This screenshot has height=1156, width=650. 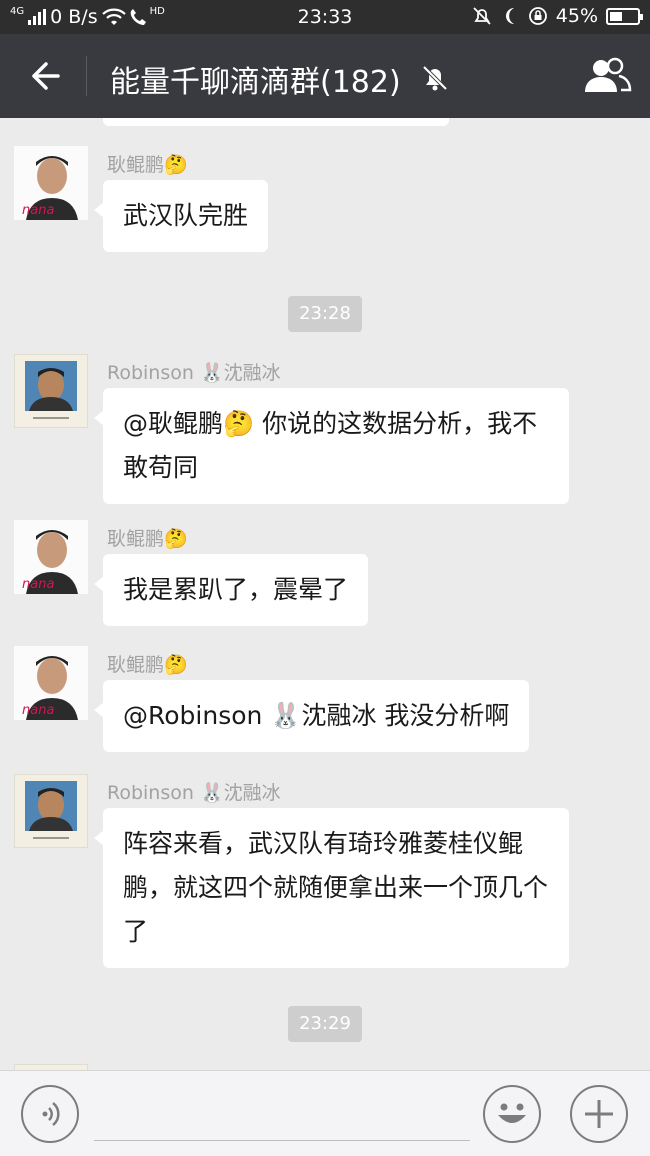 I want to click on bell-off-icon, so click(x=435, y=78).